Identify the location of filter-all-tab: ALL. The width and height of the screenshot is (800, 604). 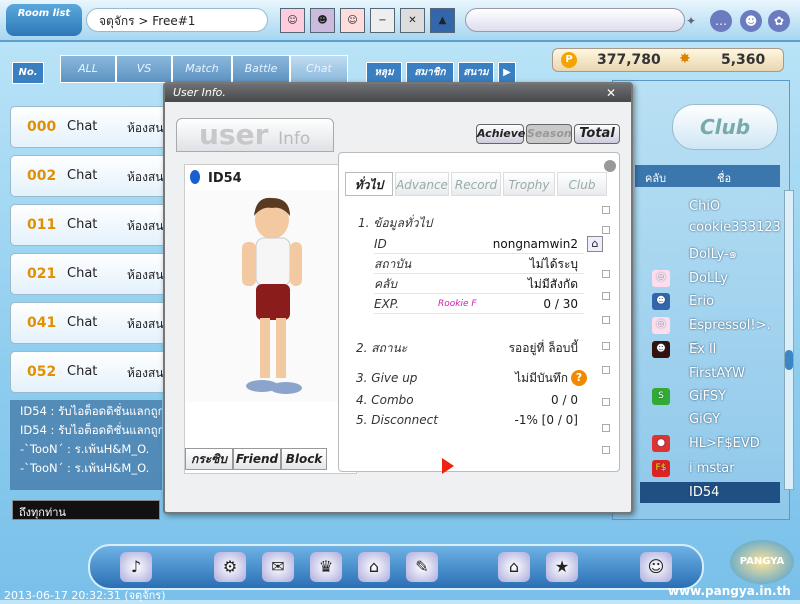
(88, 69).